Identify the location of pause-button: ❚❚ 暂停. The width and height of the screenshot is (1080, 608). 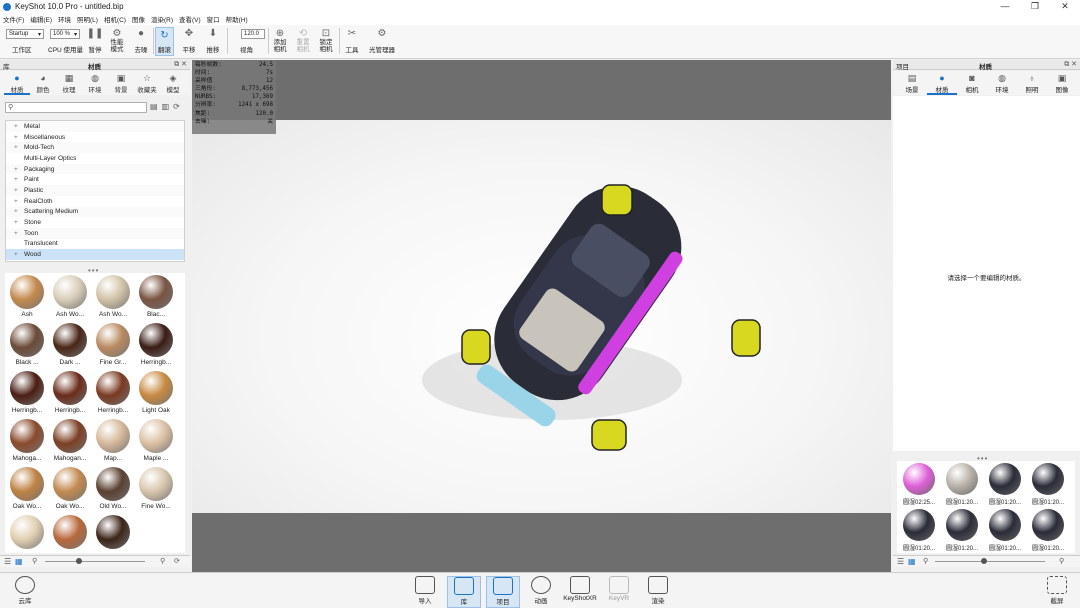
(95, 41).